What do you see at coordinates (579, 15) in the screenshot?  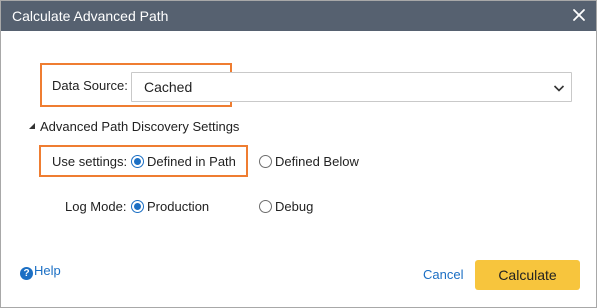 I see `close-icon` at bounding box center [579, 15].